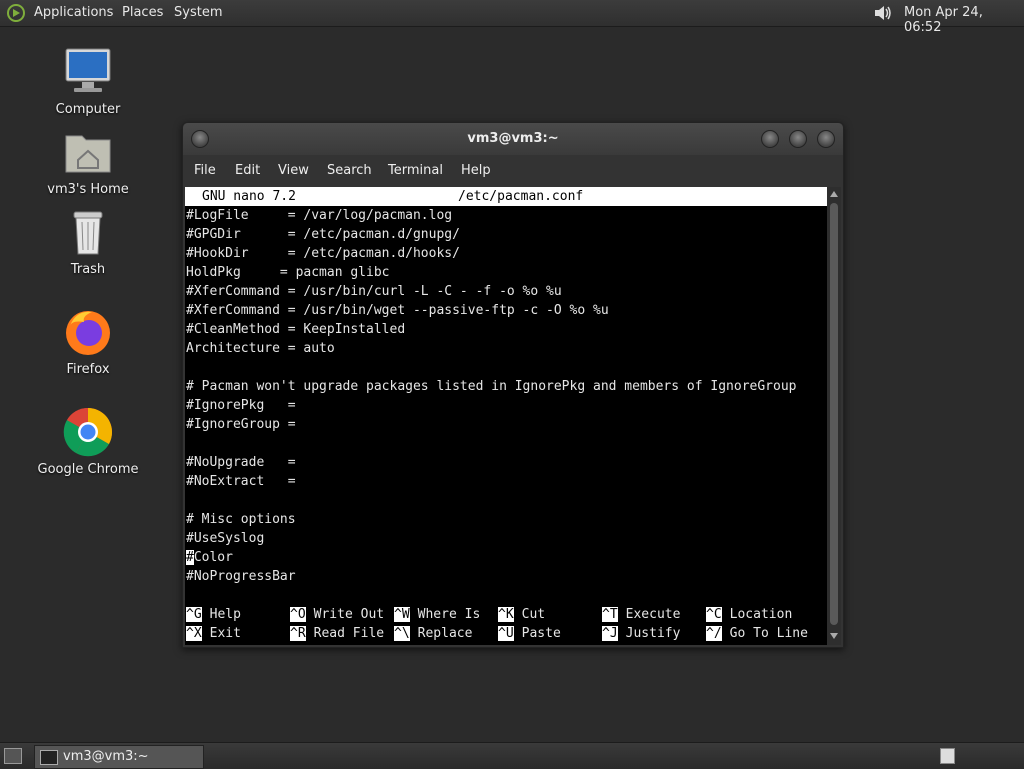 This screenshot has height=769, width=1024. I want to click on menu-file: File, so click(205, 170).